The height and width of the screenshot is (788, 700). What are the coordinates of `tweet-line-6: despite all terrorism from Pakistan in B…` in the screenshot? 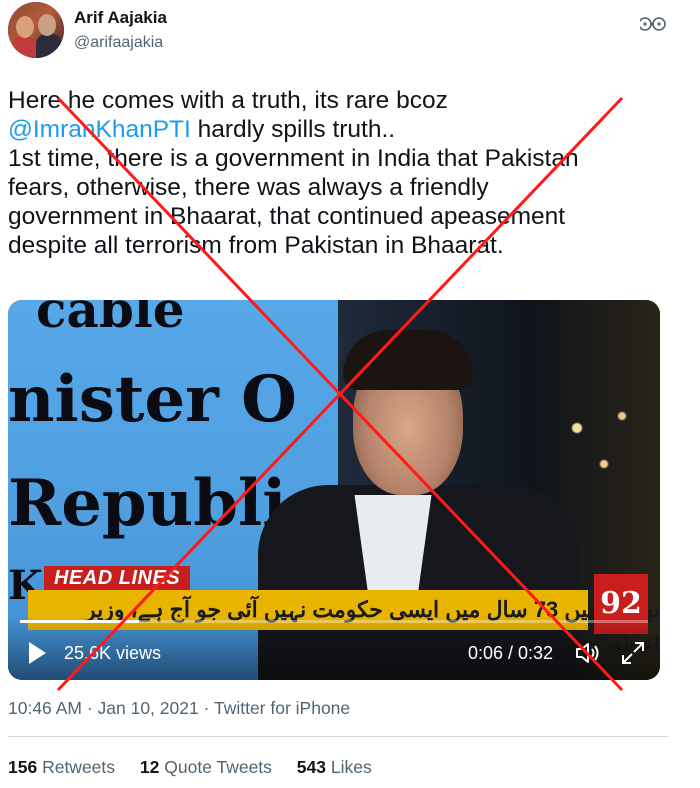 It's located at (256, 245).